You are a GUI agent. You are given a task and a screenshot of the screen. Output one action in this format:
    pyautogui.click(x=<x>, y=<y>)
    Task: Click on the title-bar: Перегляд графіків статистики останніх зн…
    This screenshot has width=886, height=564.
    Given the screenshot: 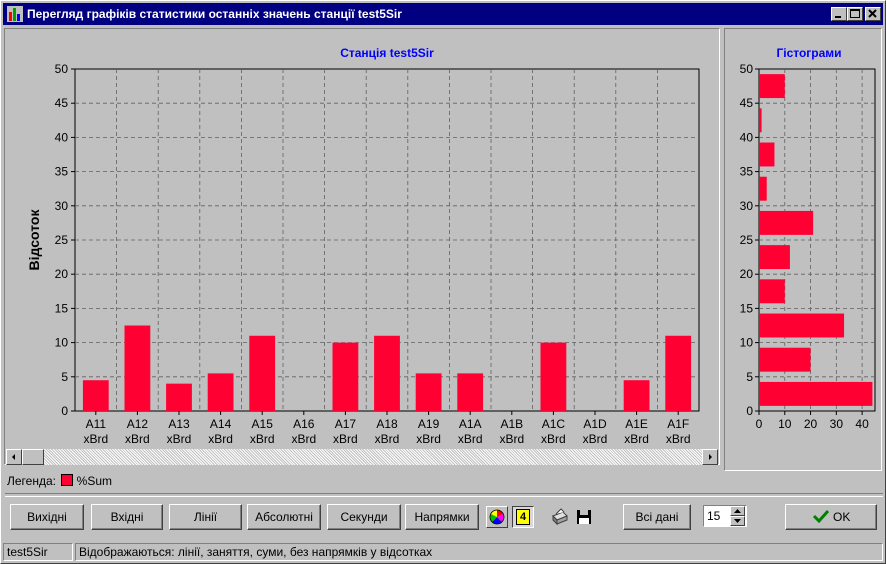 What is the action you would take?
    pyautogui.click(x=443, y=14)
    